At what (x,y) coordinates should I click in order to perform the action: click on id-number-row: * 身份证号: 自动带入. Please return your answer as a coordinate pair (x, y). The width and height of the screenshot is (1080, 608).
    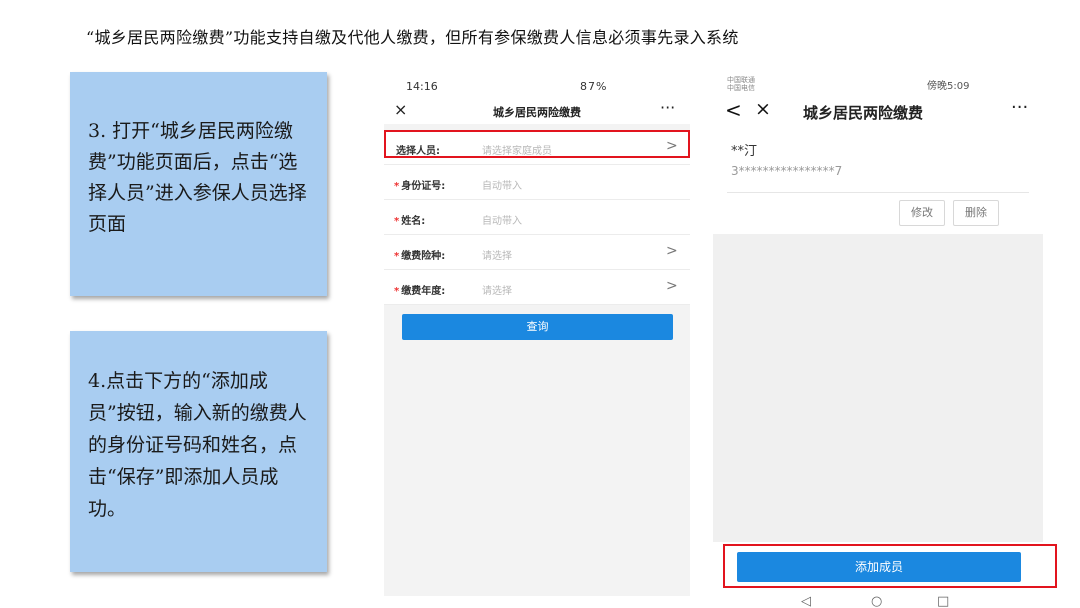
    Looking at the image, I should click on (537, 182).